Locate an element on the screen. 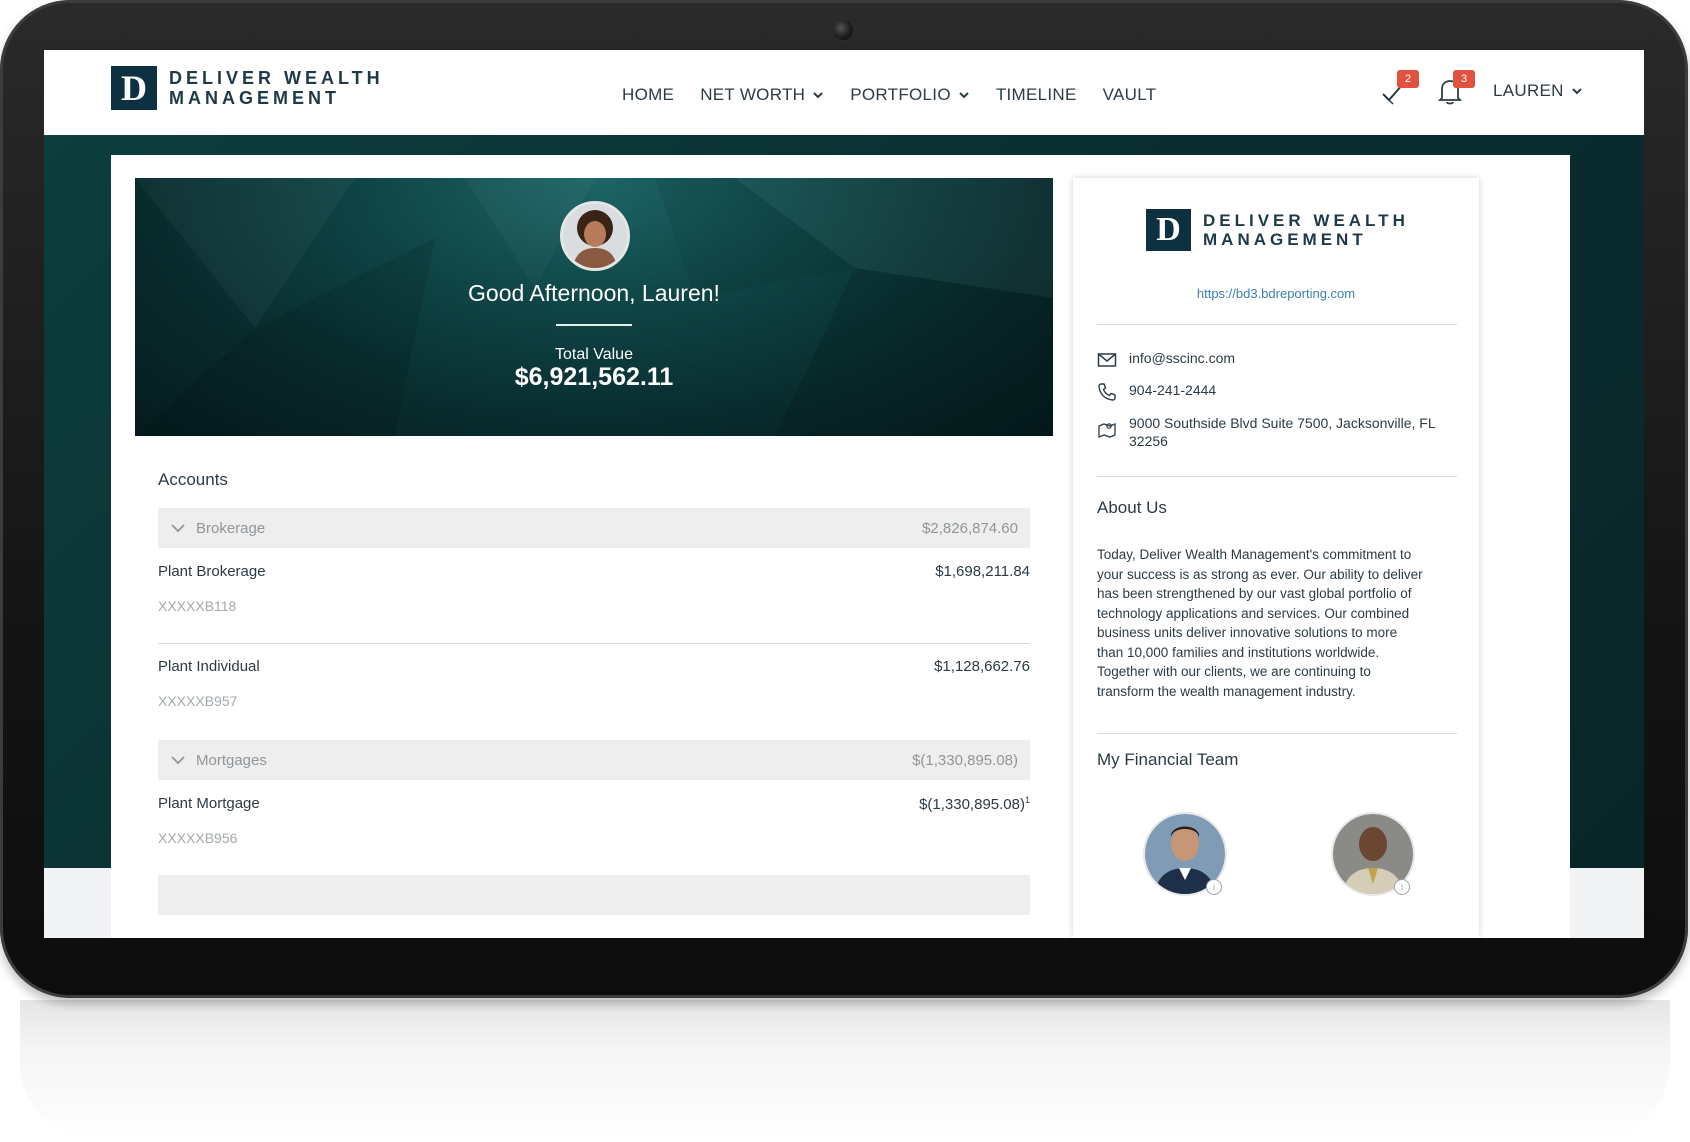  firm-email: info@sscinc.com is located at coordinates (1182, 358).